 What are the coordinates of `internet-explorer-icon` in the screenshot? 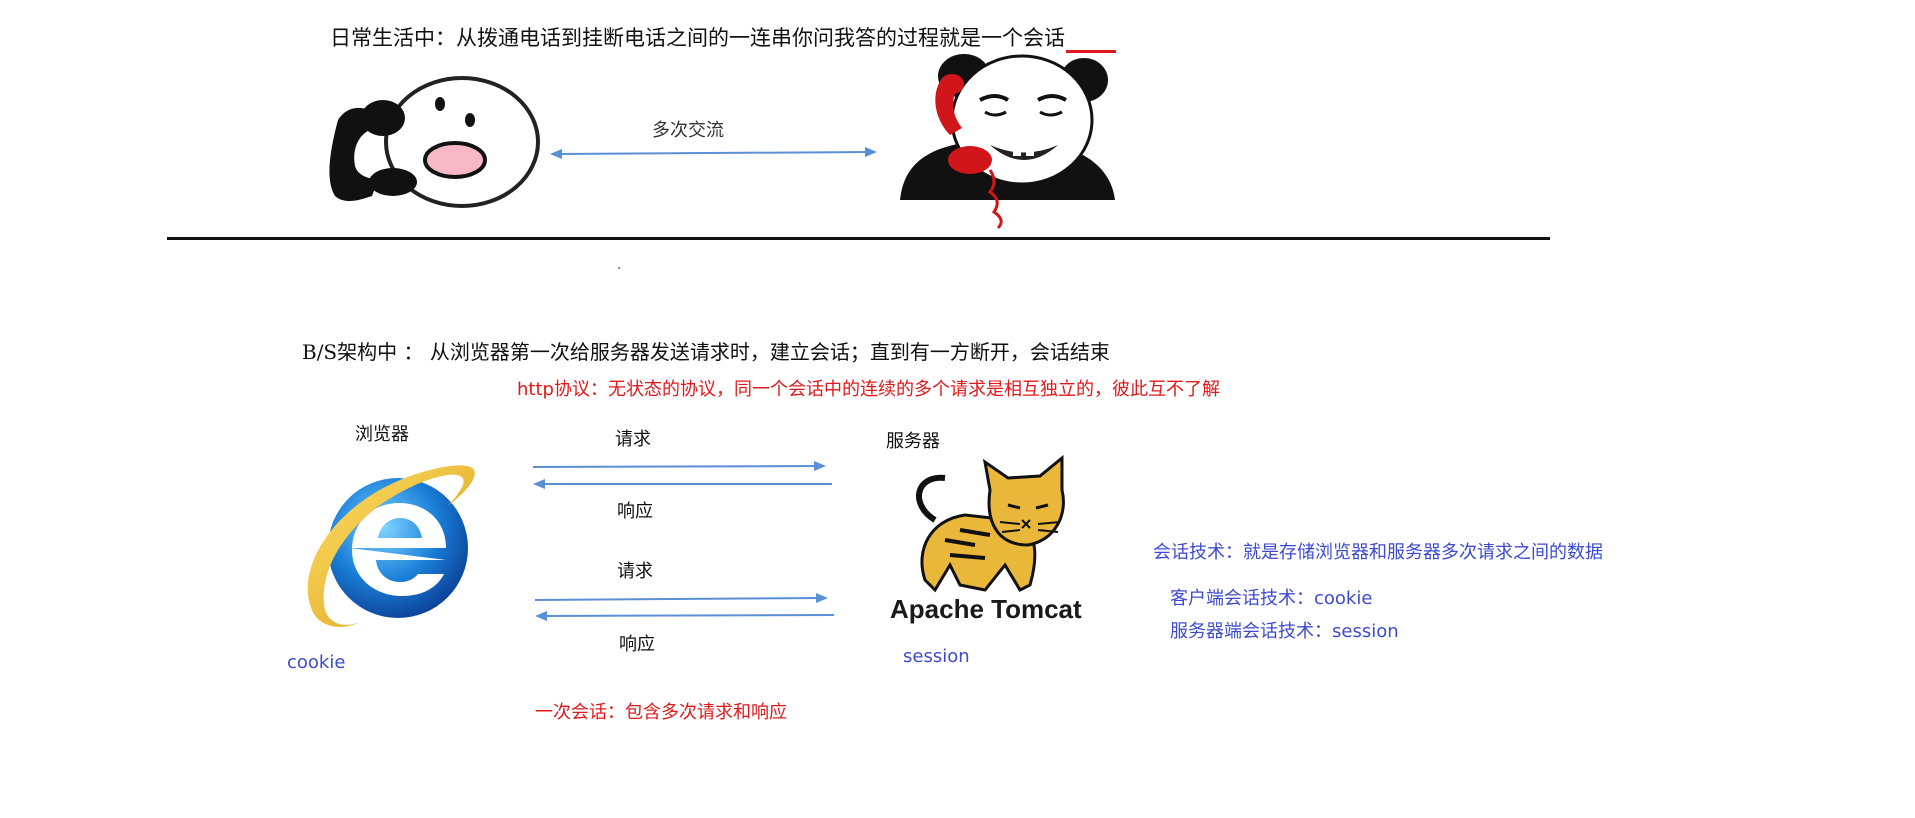 It's located at (392, 546).